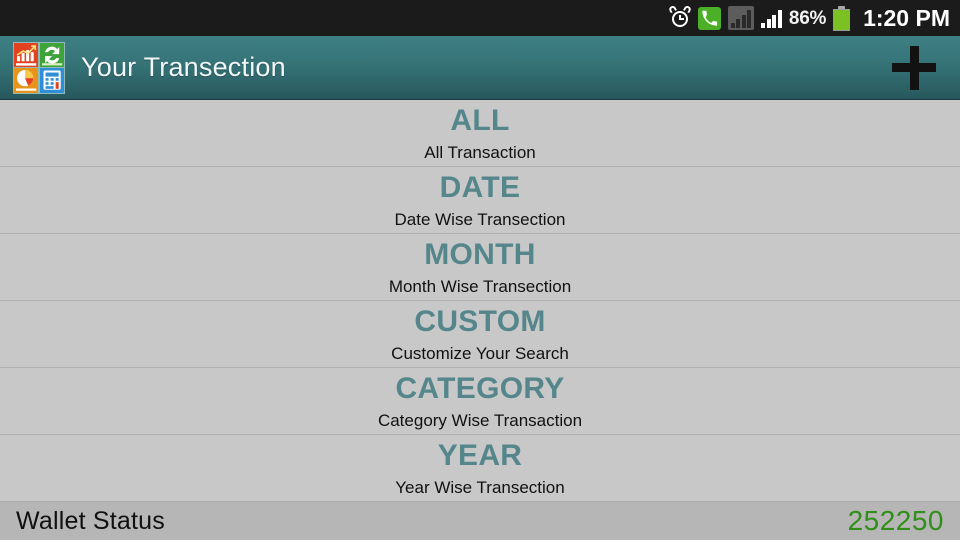 The image size is (960, 540). What do you see at coordinates (709, 18) in the screenshot?
I see `phone-call-icon` at bounding box center [709, 18].